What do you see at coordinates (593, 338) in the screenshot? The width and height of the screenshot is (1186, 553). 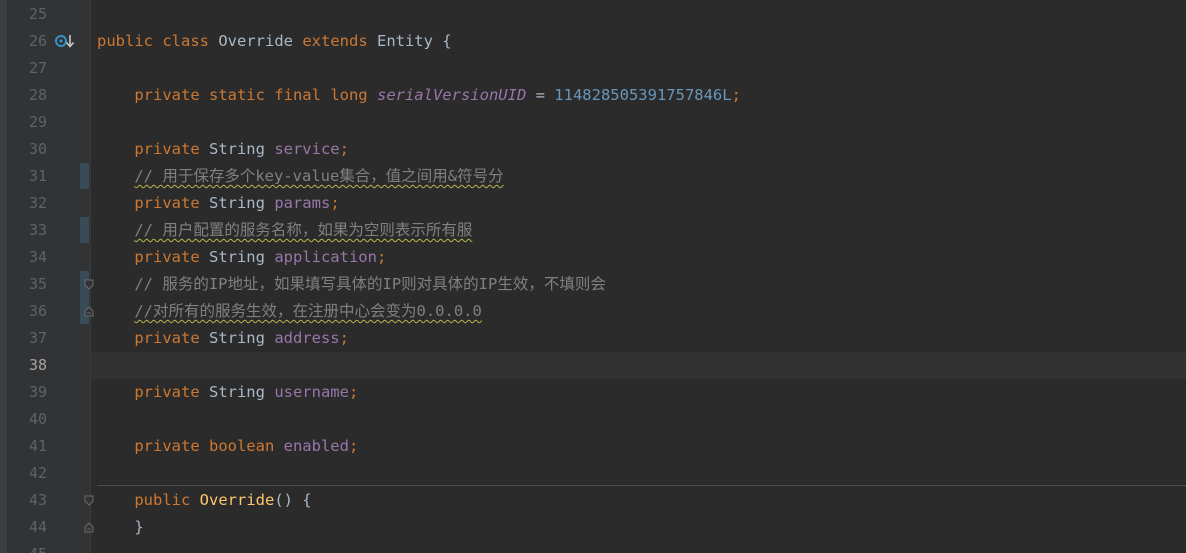 I see `code-line: 37 private String address;` at bounding box center [593, 338].